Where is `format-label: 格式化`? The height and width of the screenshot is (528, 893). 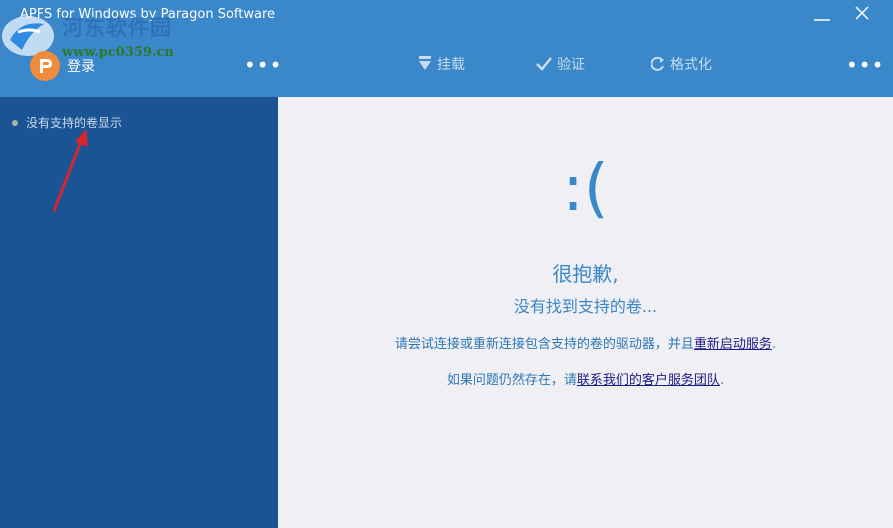
format-label: 格式化 is located at coordinates (691, 65).